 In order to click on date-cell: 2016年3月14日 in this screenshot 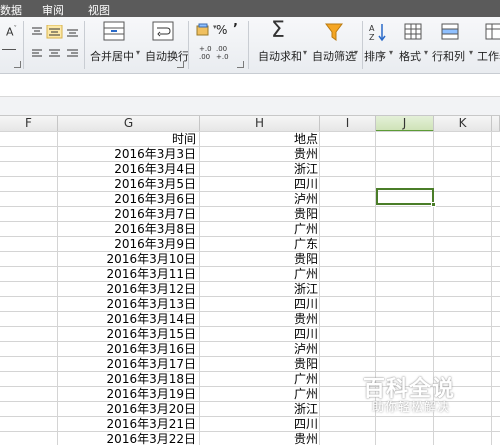, I will do `click(128, 319)`.